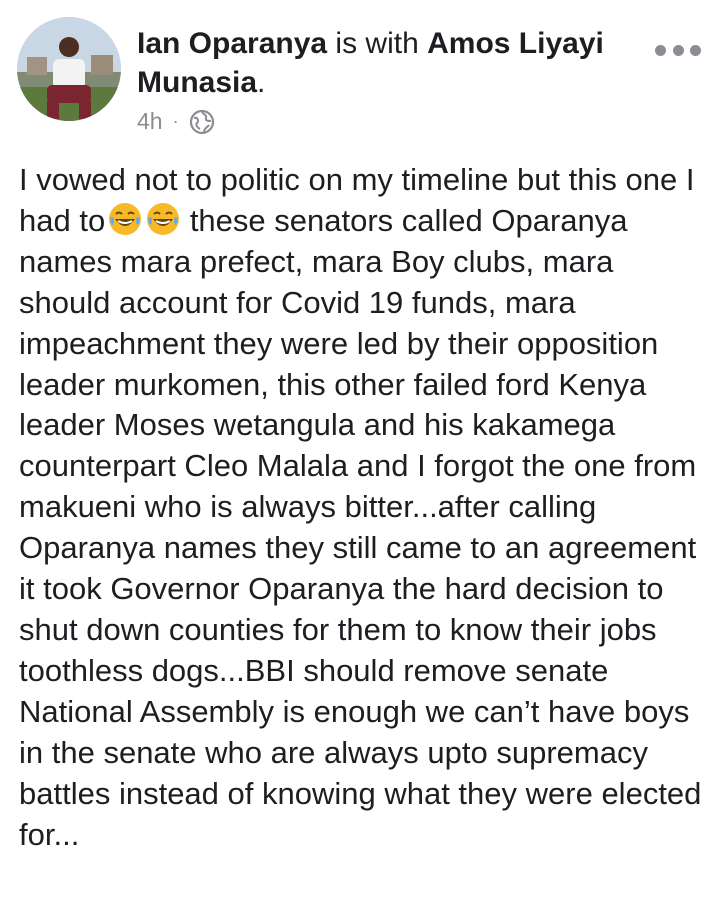 Image resolution: width=720 pixels, height=898 pixels. Describe the element at coordinates (69, 69) in the screenshot. I see `avatar` at that location.